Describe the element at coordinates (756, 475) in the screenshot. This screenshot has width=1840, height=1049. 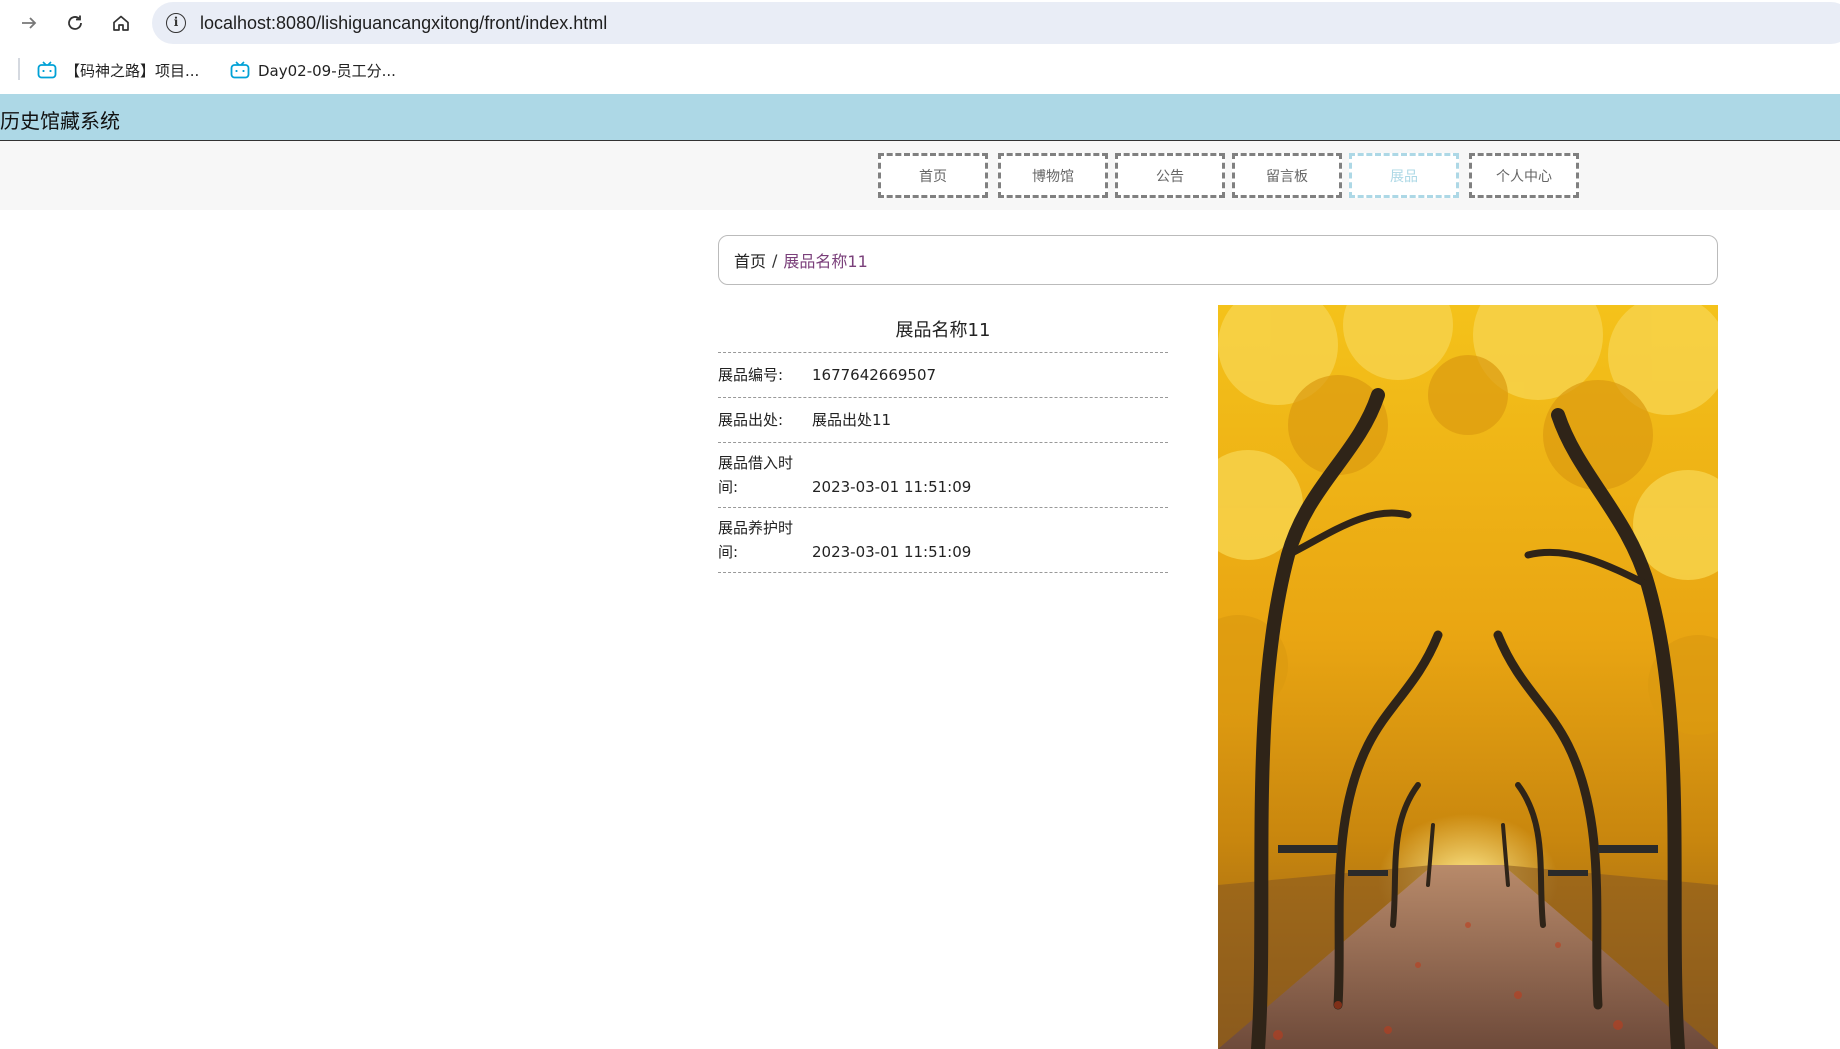
I see `field-label: 展品借入时间:` at that location.